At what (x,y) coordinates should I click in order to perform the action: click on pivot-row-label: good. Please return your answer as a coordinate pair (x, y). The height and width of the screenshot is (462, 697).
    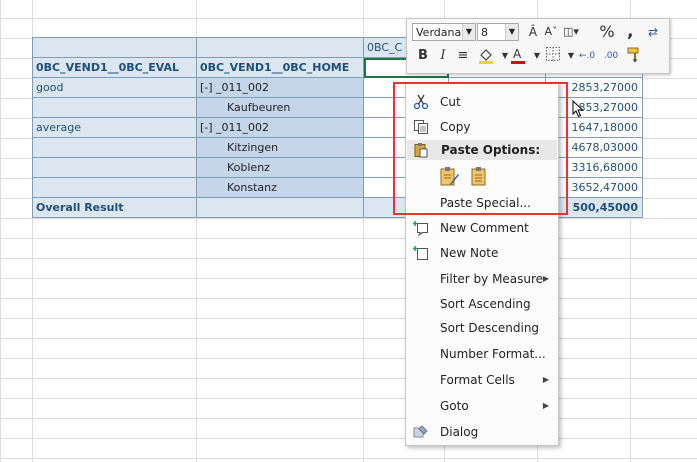
    Looking at the image, I should click on (114, 87).